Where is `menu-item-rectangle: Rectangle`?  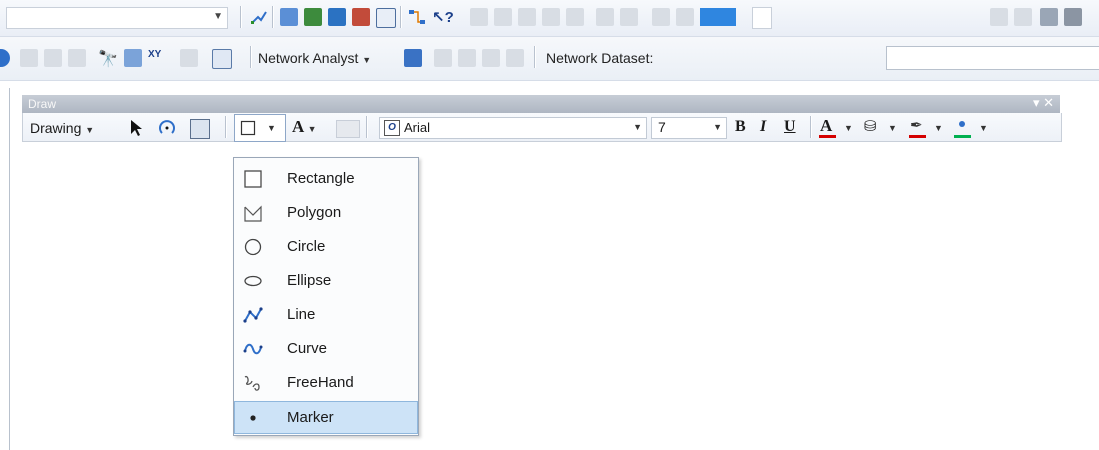
menu-item-rectangle: Rectangle is located at coordinates (326, 178).